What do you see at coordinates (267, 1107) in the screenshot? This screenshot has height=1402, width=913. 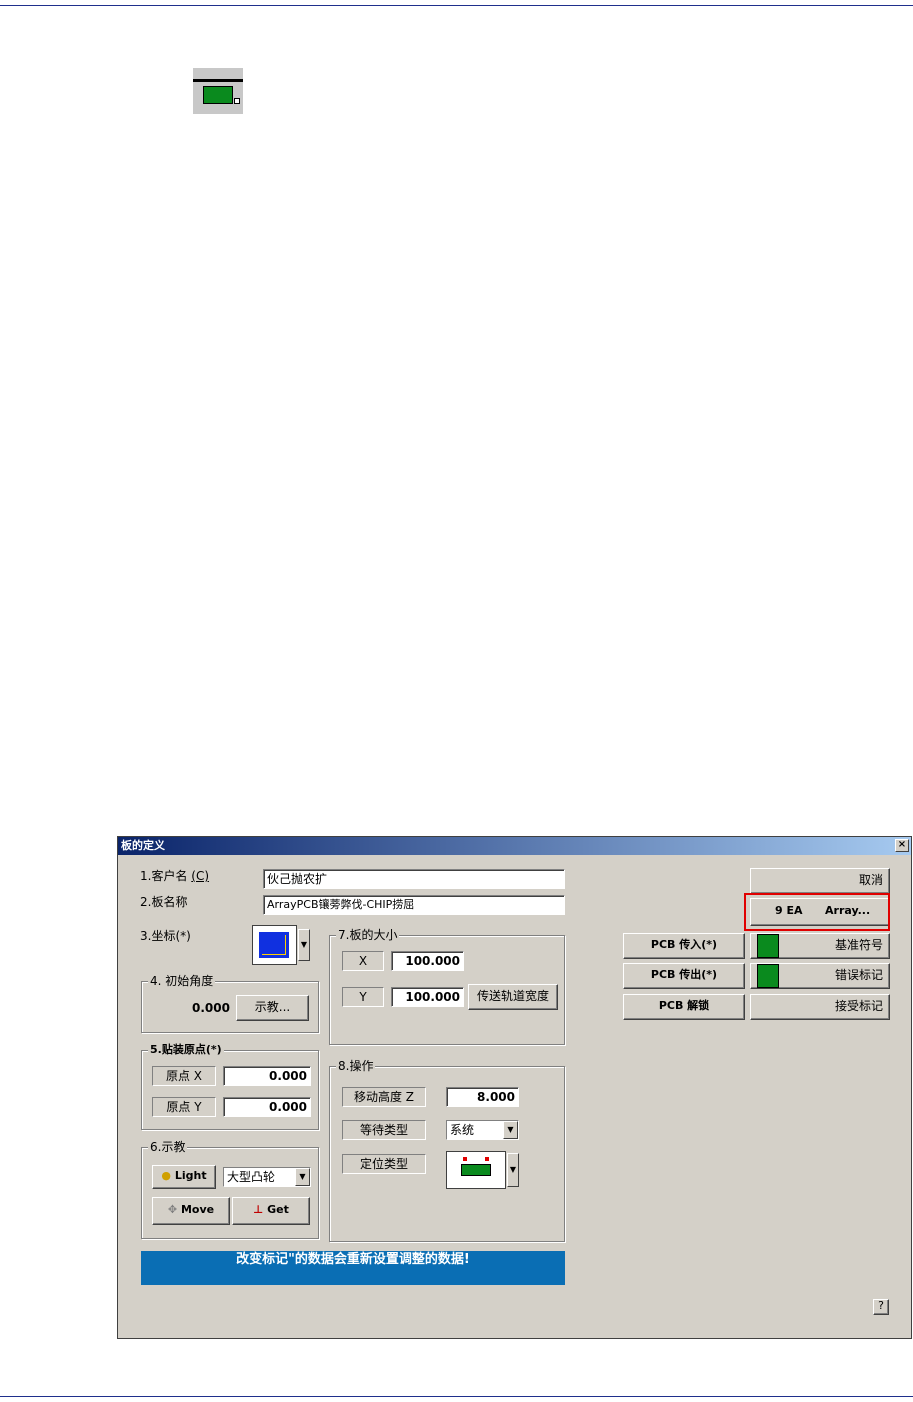 I see `origin-y-field: 0.000` at bounding box center [267, 1107].